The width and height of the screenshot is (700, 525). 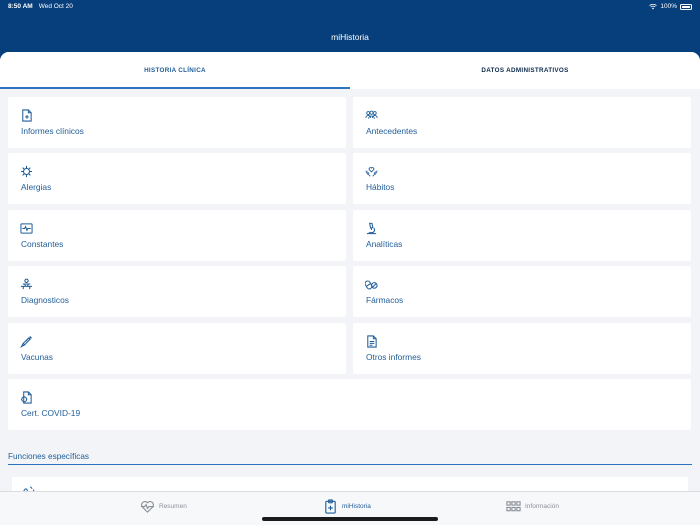 What do you see at coordinates (42, 244) in the screenshot?
I see `card-label: Constantes` at bounding box center [42, 244].